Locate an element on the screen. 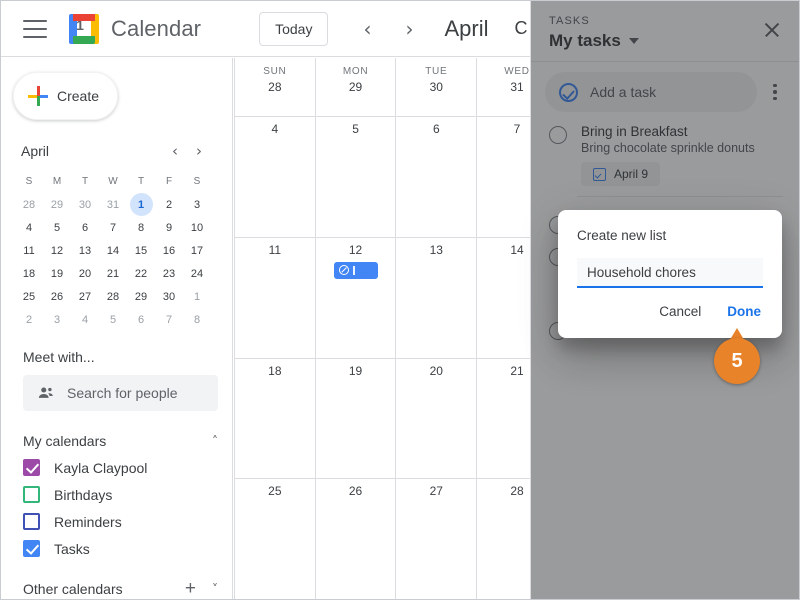 The height and width of the screenshot is (600, 800). mini-calendar-next-button: › is located at coordinates (199, 151).